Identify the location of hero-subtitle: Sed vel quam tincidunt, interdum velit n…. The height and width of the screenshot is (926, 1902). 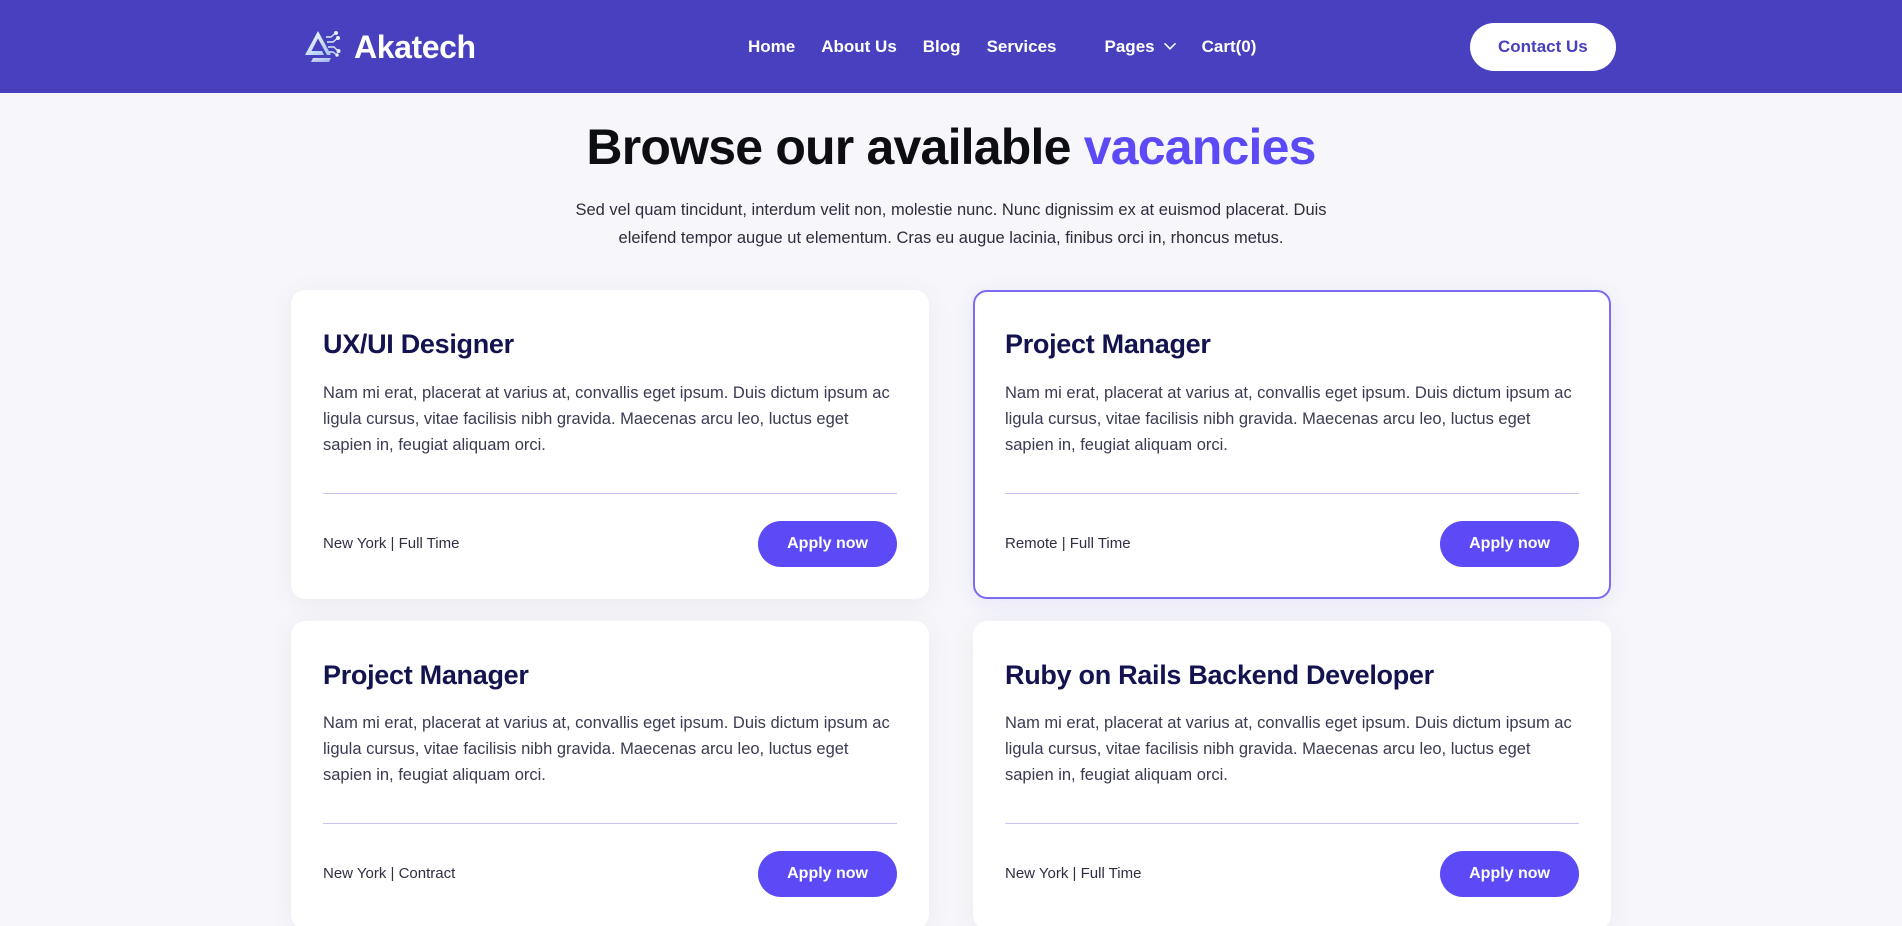
(951, 224).